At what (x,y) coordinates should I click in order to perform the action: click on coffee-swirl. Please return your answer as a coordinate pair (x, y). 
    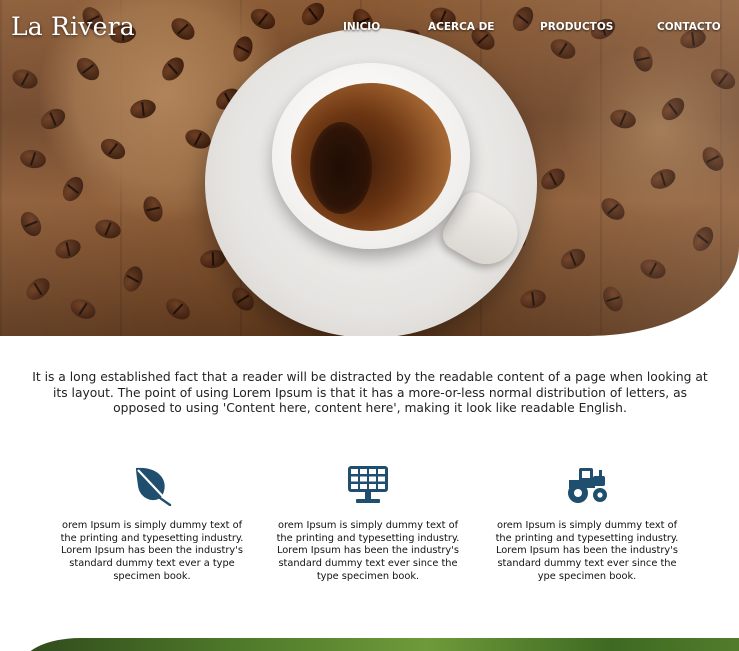
    Looking at the image, I should click on (341, 168).